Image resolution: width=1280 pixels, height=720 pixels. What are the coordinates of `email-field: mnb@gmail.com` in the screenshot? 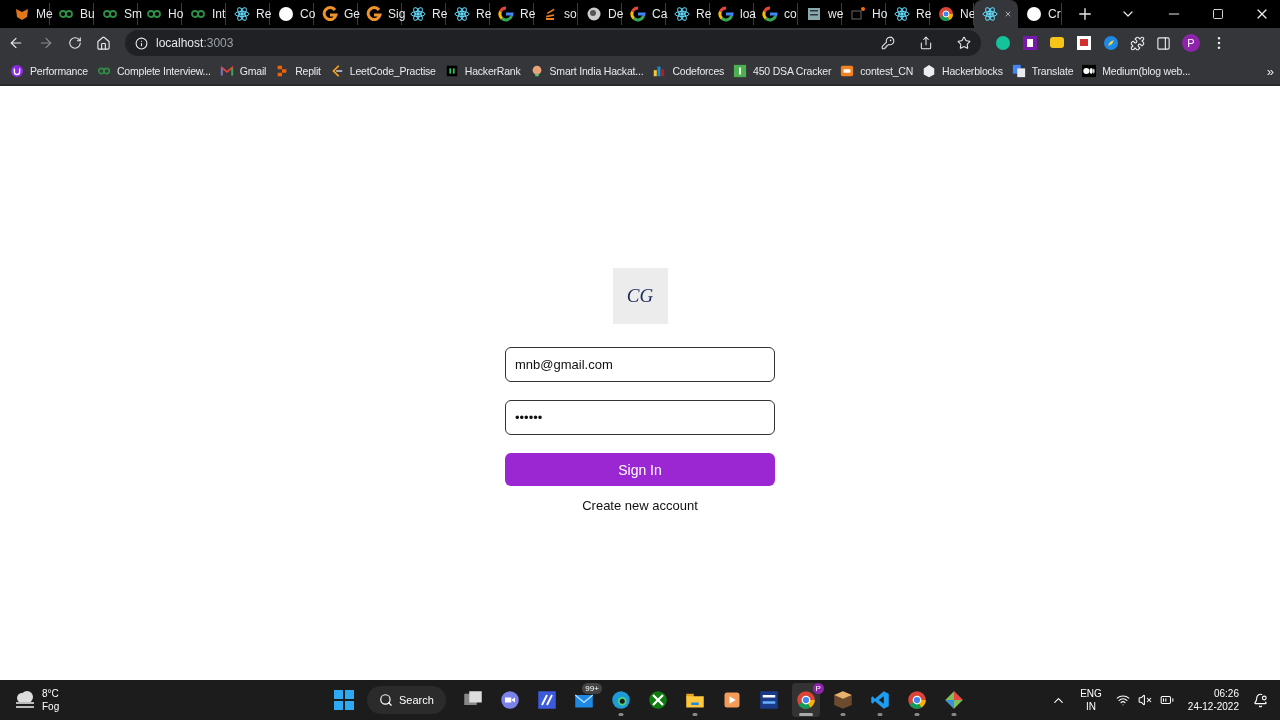 It's located at (640, 364).